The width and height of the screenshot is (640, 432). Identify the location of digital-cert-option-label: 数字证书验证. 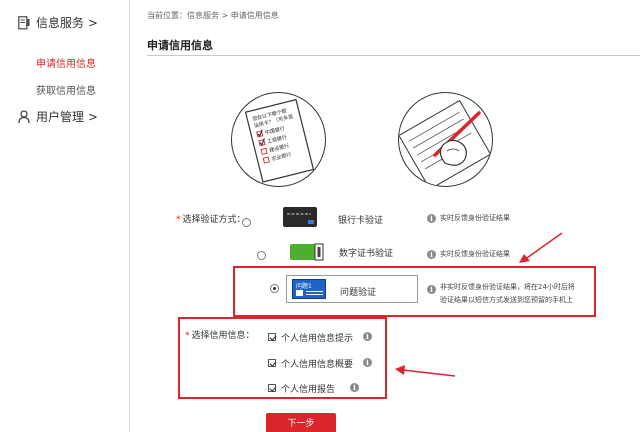
(366, 254).